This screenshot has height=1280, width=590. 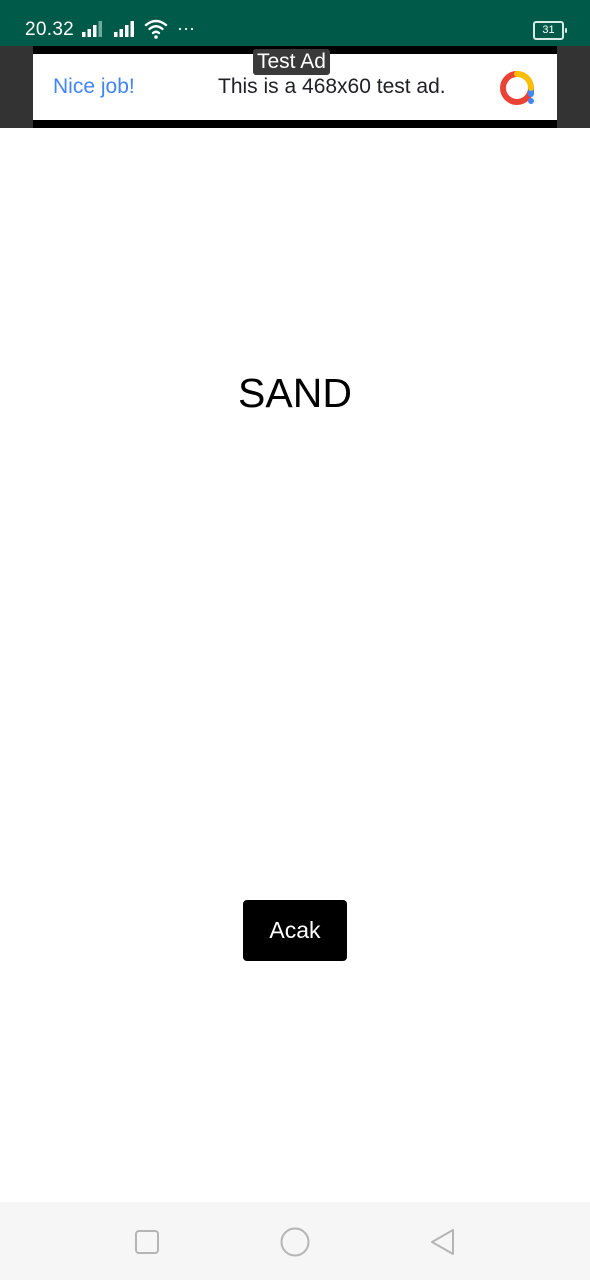 What do you see at coordinates (94, 87) in the screenshot?
I see `ad-headline: Nice job!` at bounding box center [94, 87].